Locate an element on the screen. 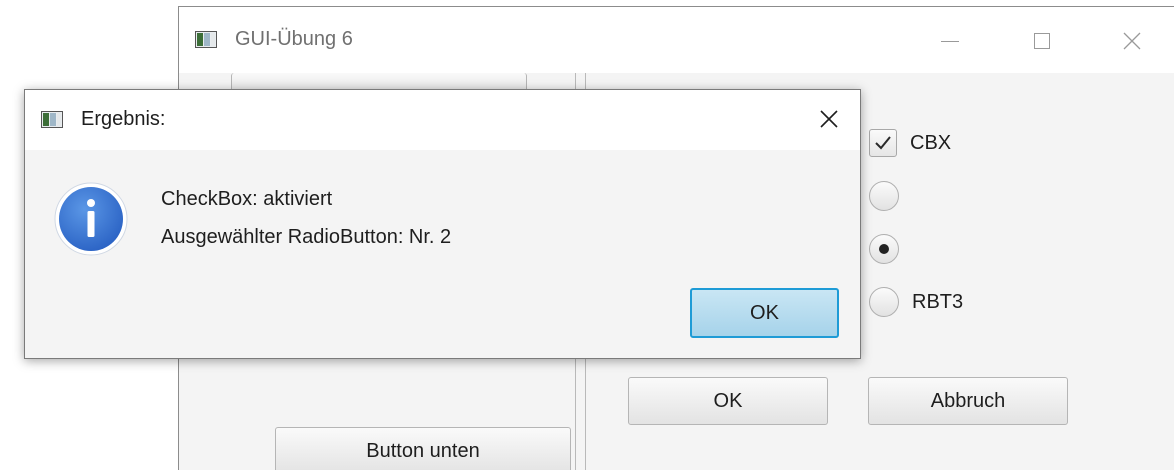 Image resolution: width=1174 pixels, height=470 pixels. dialog-titlebar: Ergebnis: is located at coordinates (442, 120).